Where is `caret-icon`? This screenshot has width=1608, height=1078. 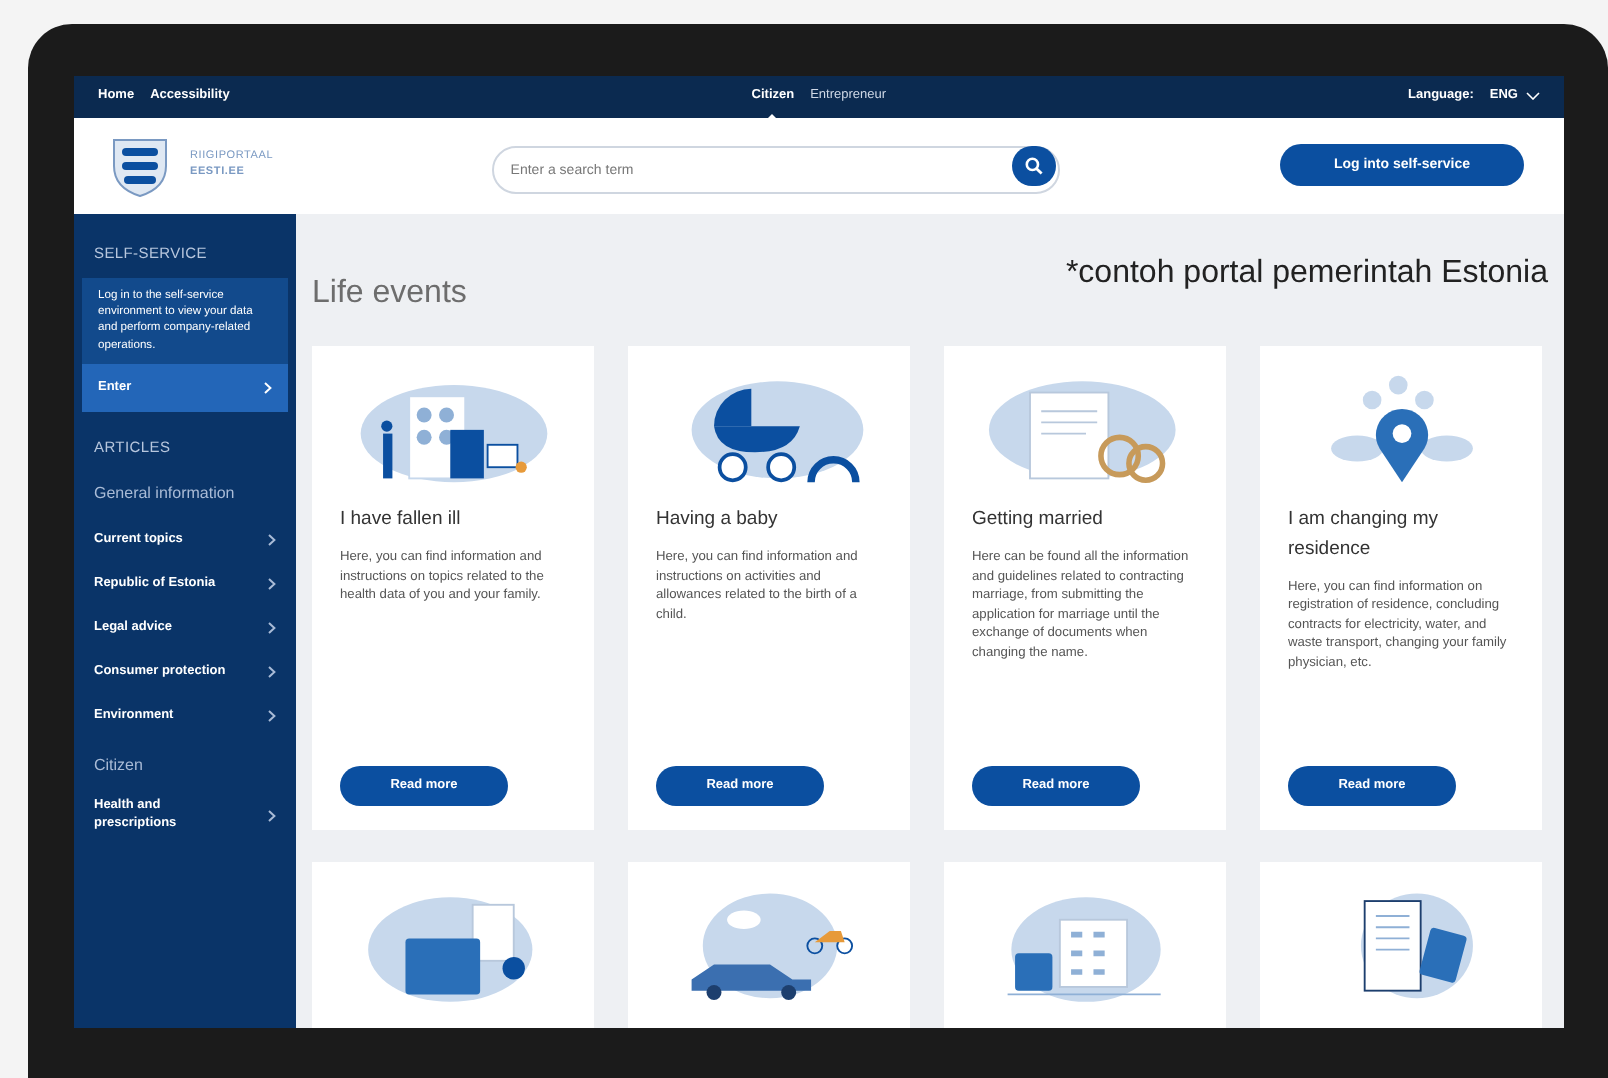 caret-icon is located at coordinates (1532, 96).